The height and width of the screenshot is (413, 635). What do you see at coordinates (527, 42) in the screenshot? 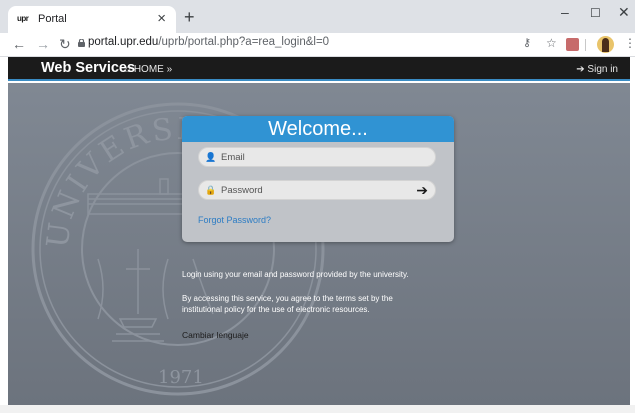
I see `key-icon: ⚷` at bounding box center [527, 42].